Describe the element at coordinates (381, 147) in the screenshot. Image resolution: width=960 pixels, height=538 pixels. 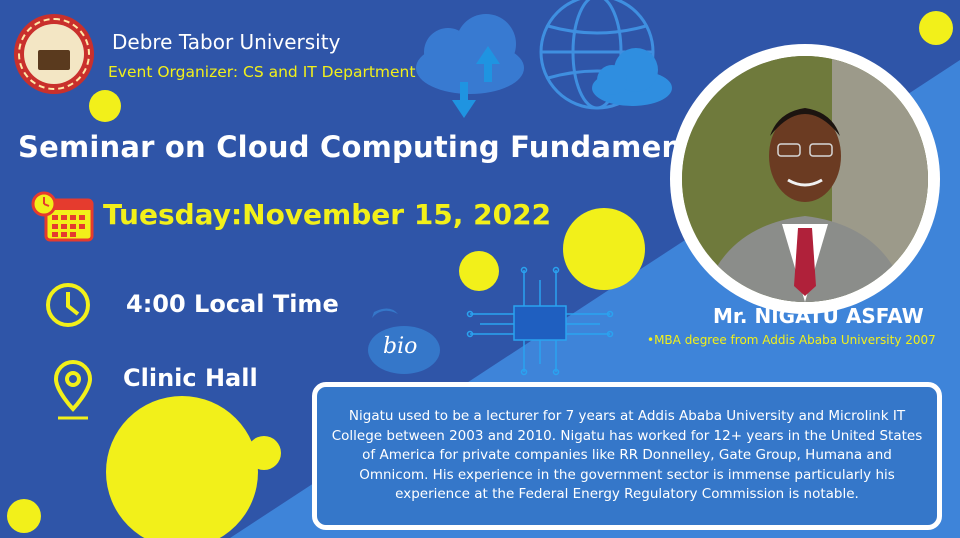
I see `seminar-title: Seminar on Cloud Computing Fundamentals` at that location.